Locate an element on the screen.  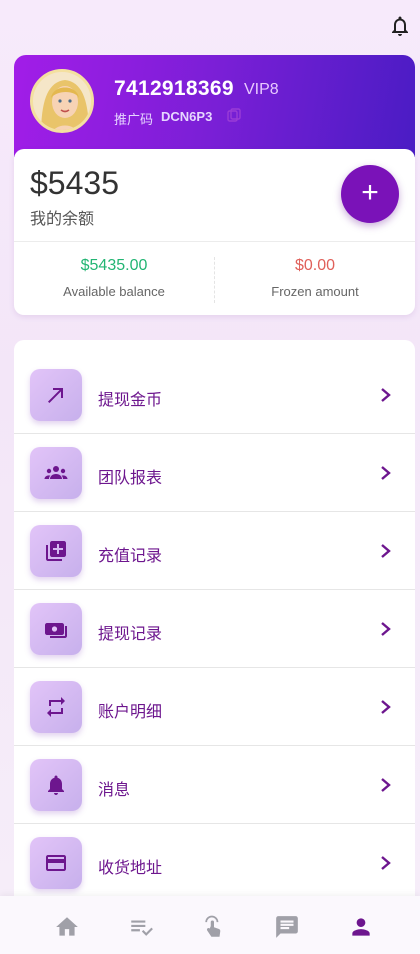
referral-label: 推广码 is located at coordinates (134, 119).